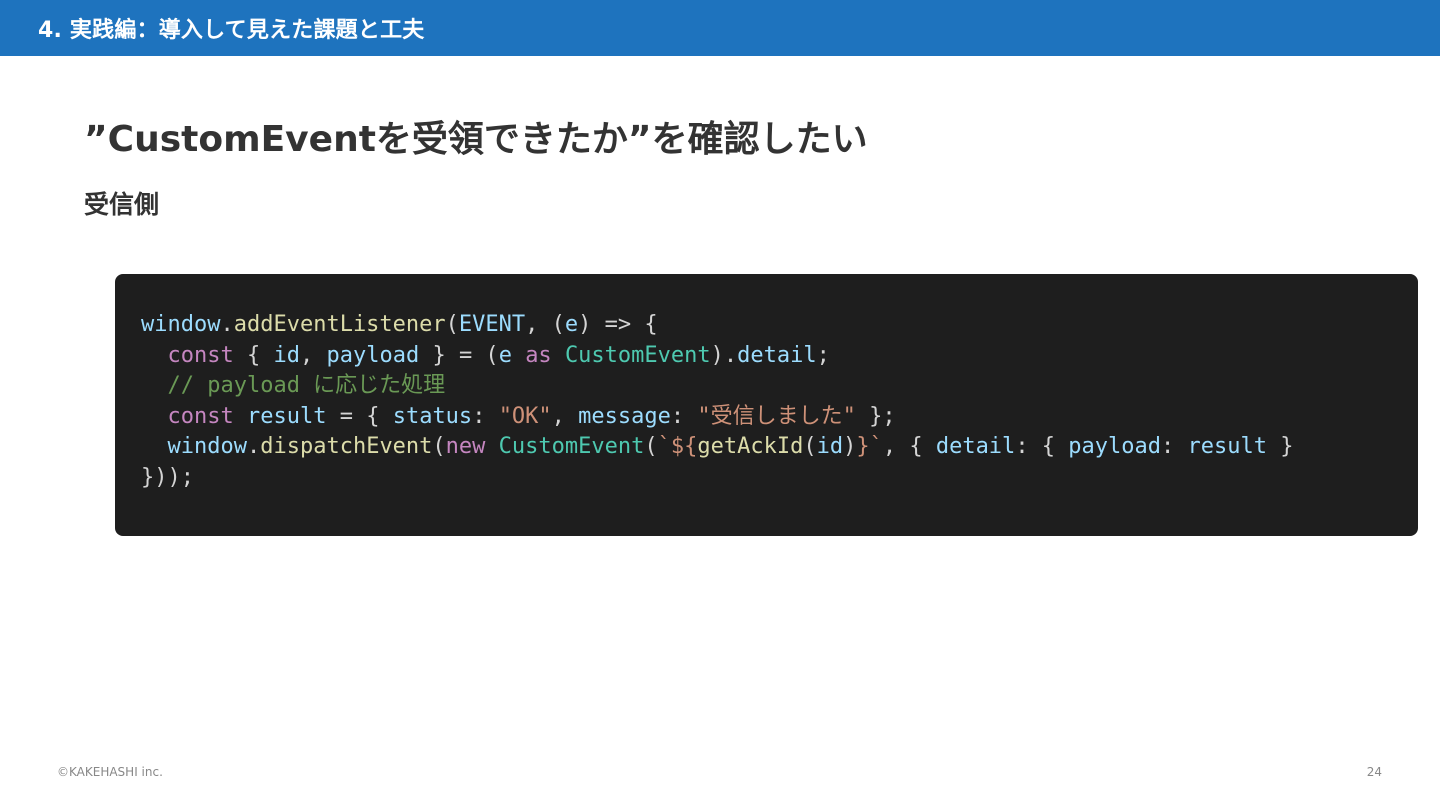  What do you see at coordinates (538, 355) in the screenshot?
I see `code-token: as` at bounding box center [538, 355].